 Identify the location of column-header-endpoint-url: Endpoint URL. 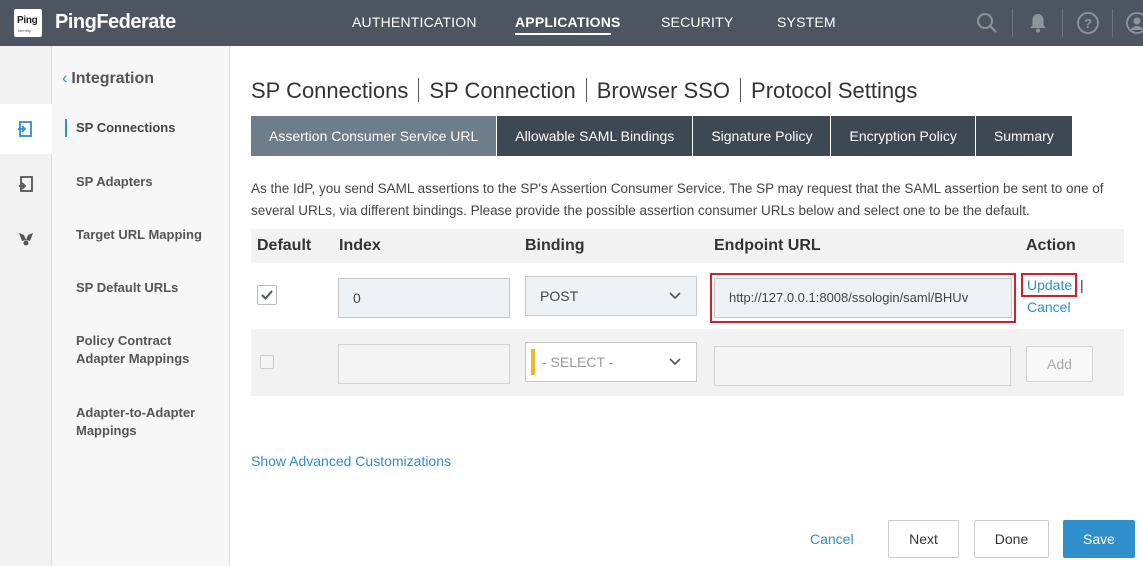
(767, 245).